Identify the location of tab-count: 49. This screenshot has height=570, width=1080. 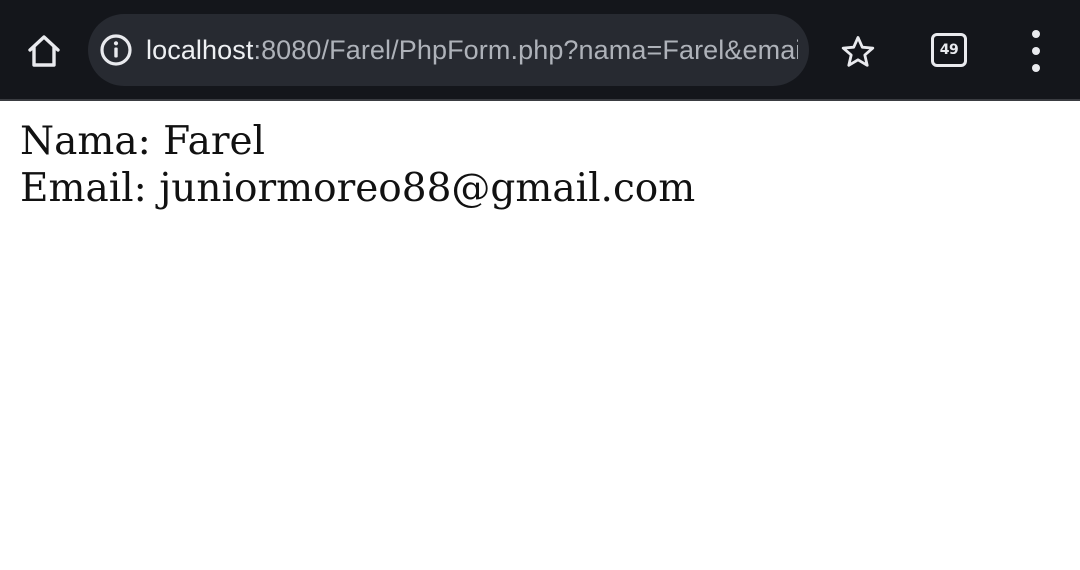
(949, 50).